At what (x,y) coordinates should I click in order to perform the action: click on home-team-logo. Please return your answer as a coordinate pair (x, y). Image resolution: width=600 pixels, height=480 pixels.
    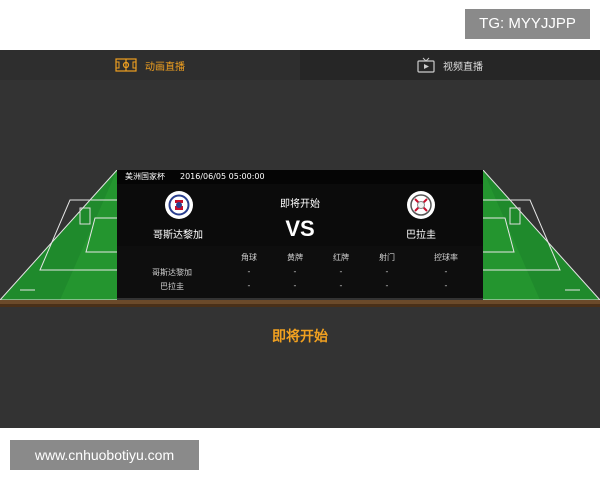
    Looking at the image, I should click on (179, 205).